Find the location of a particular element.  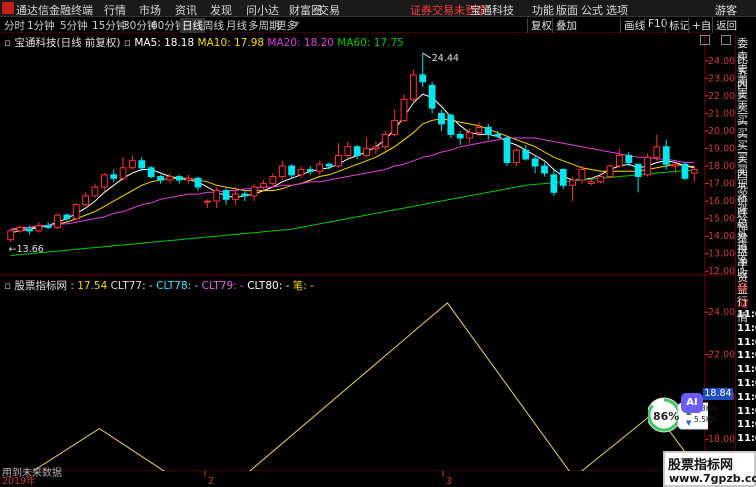

btn-biaoji: 标记 is located at coordinates (677, 25).